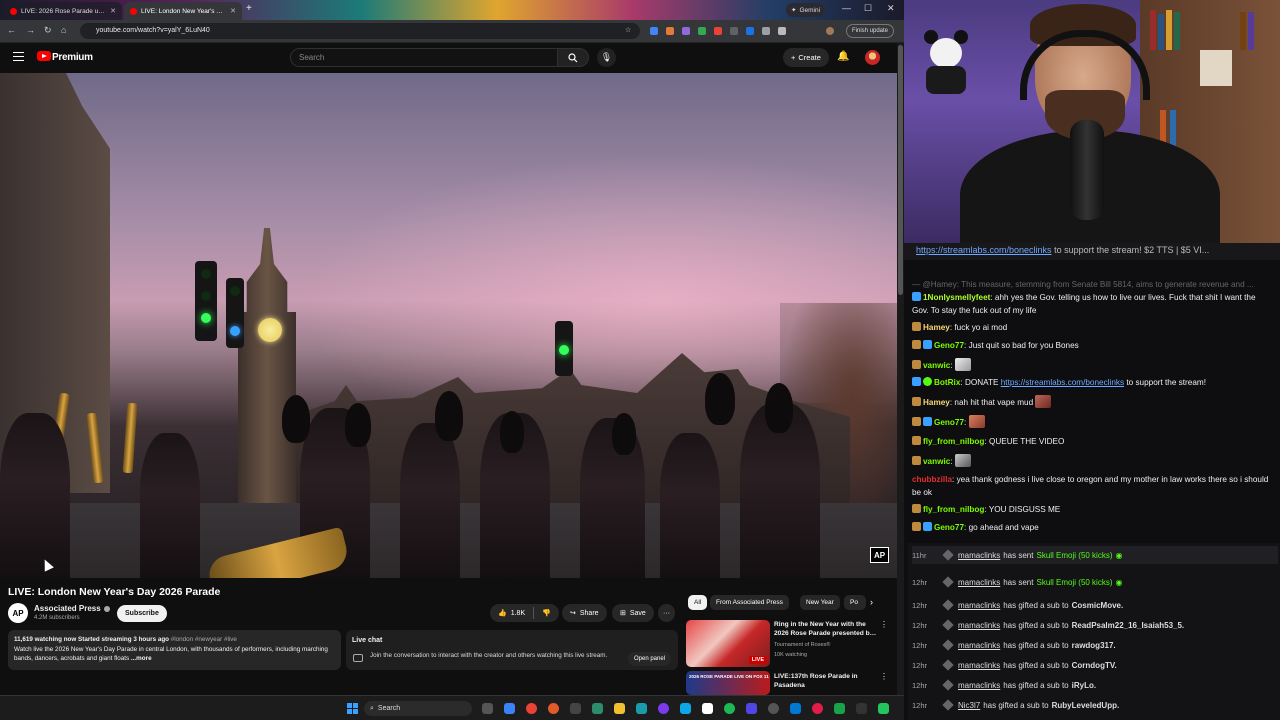  Describe the element at coordinates (11, 30) in the screenshot. I see `back-icon: ←` at that location.